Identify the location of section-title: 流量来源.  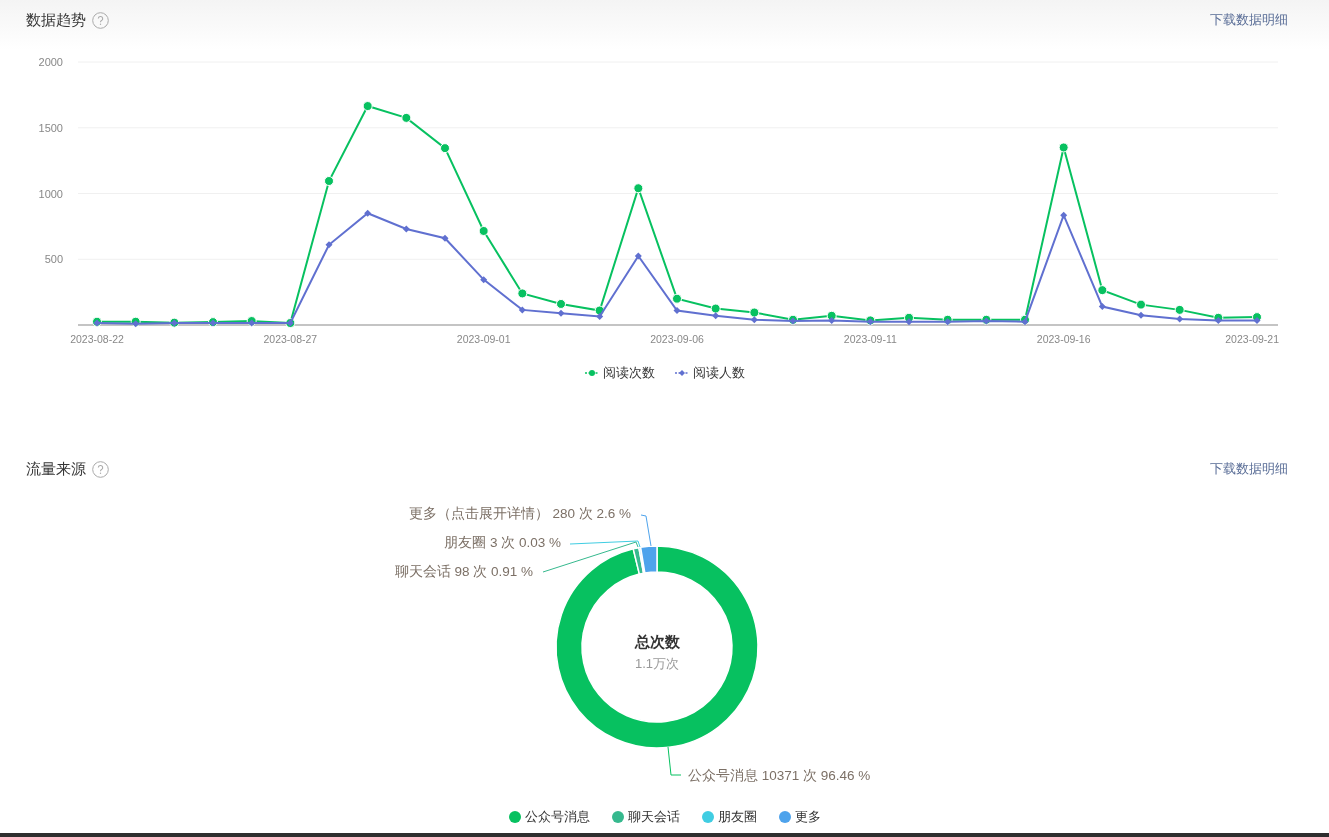
(56, 469).